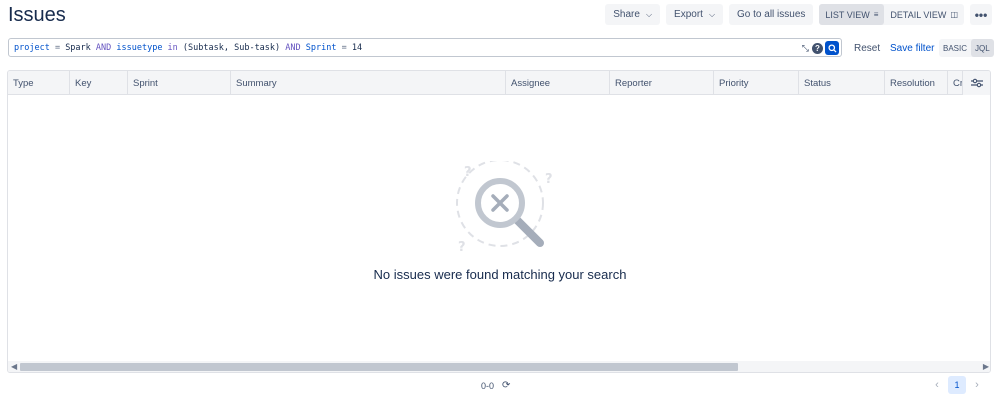  What do you see at coordinates (321, 47) in the screenshot?
I see `jql-token: Sprint` at bounding box center [321, 47].